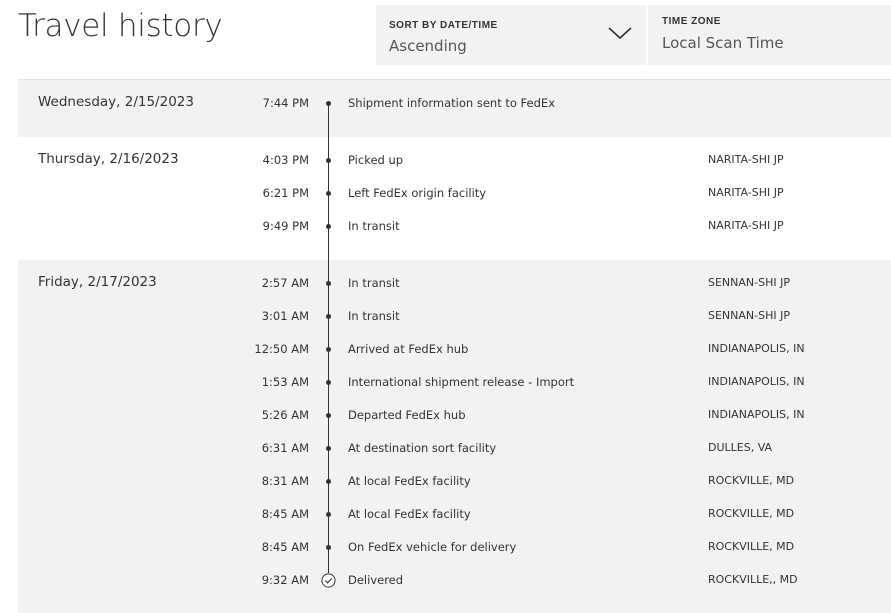  Describe the element at coordinates (443, 25) in the screenshot. I see `sort-label: SORT BY DATE/TIME` at that location.